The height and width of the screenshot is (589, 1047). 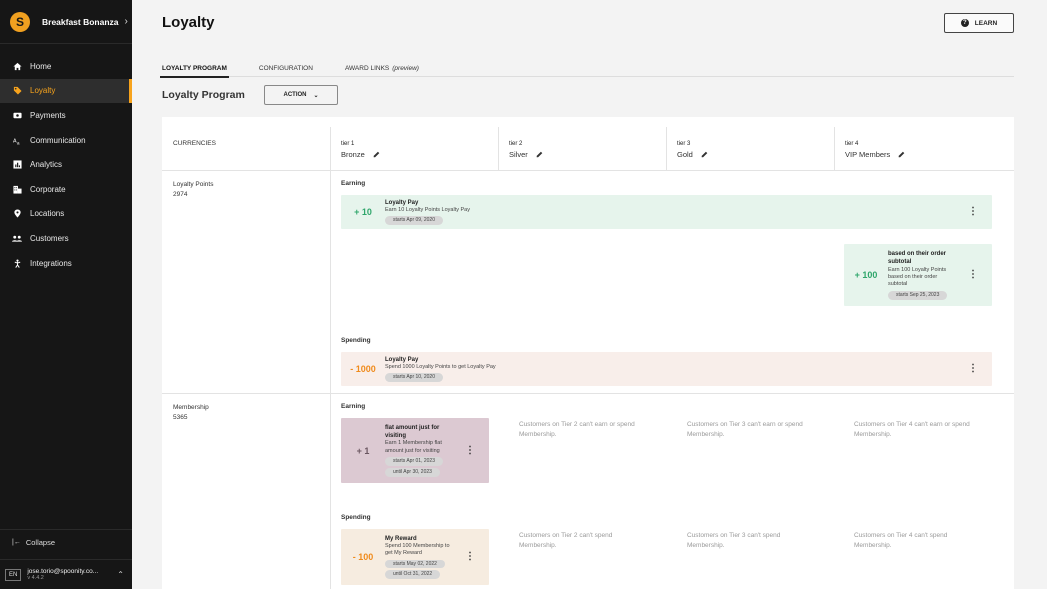 I want to click on sidebar-item-label: Integrations, so click(x=51, y=263).